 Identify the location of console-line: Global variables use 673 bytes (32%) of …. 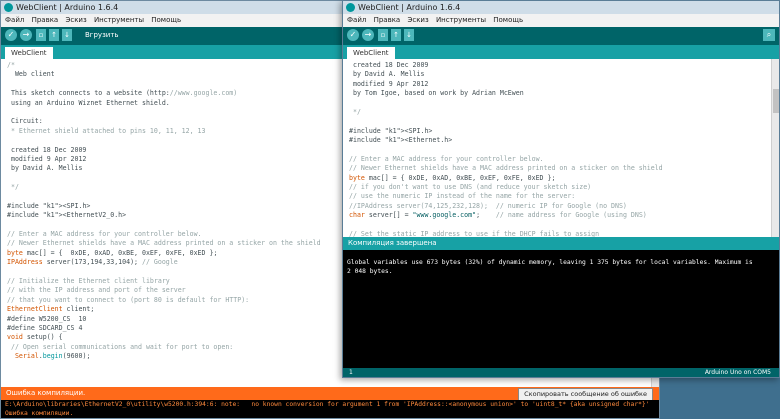
(550, 262).